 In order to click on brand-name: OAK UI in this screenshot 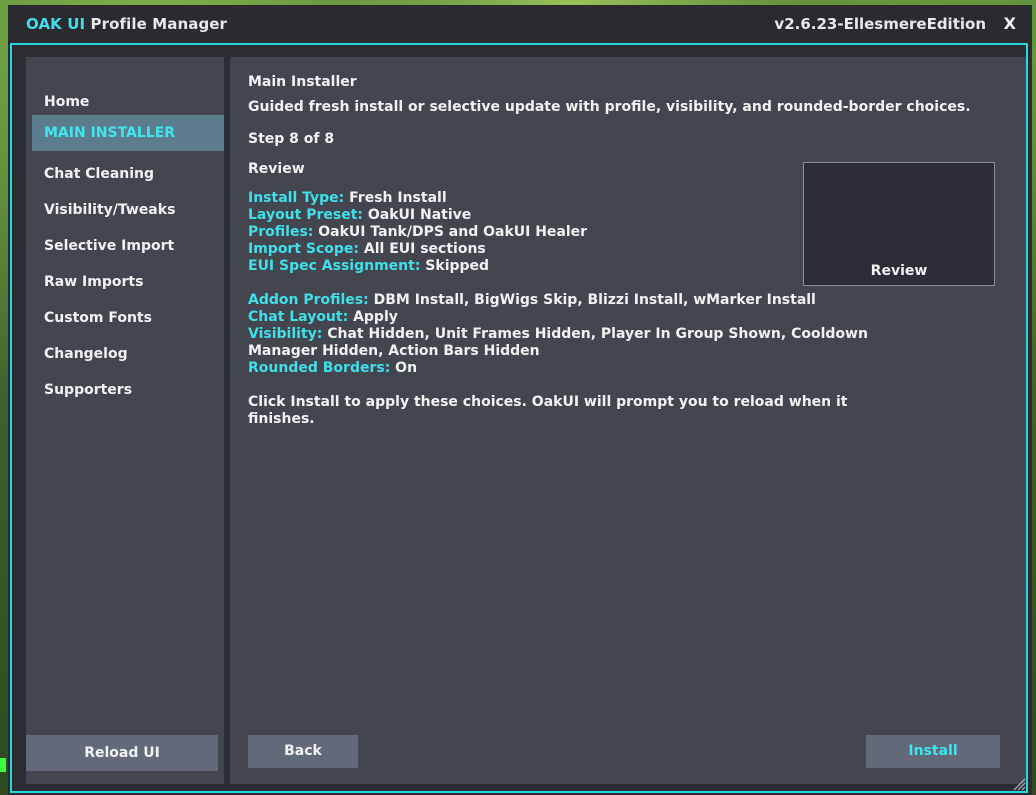, I will do `click(56, 24)`.